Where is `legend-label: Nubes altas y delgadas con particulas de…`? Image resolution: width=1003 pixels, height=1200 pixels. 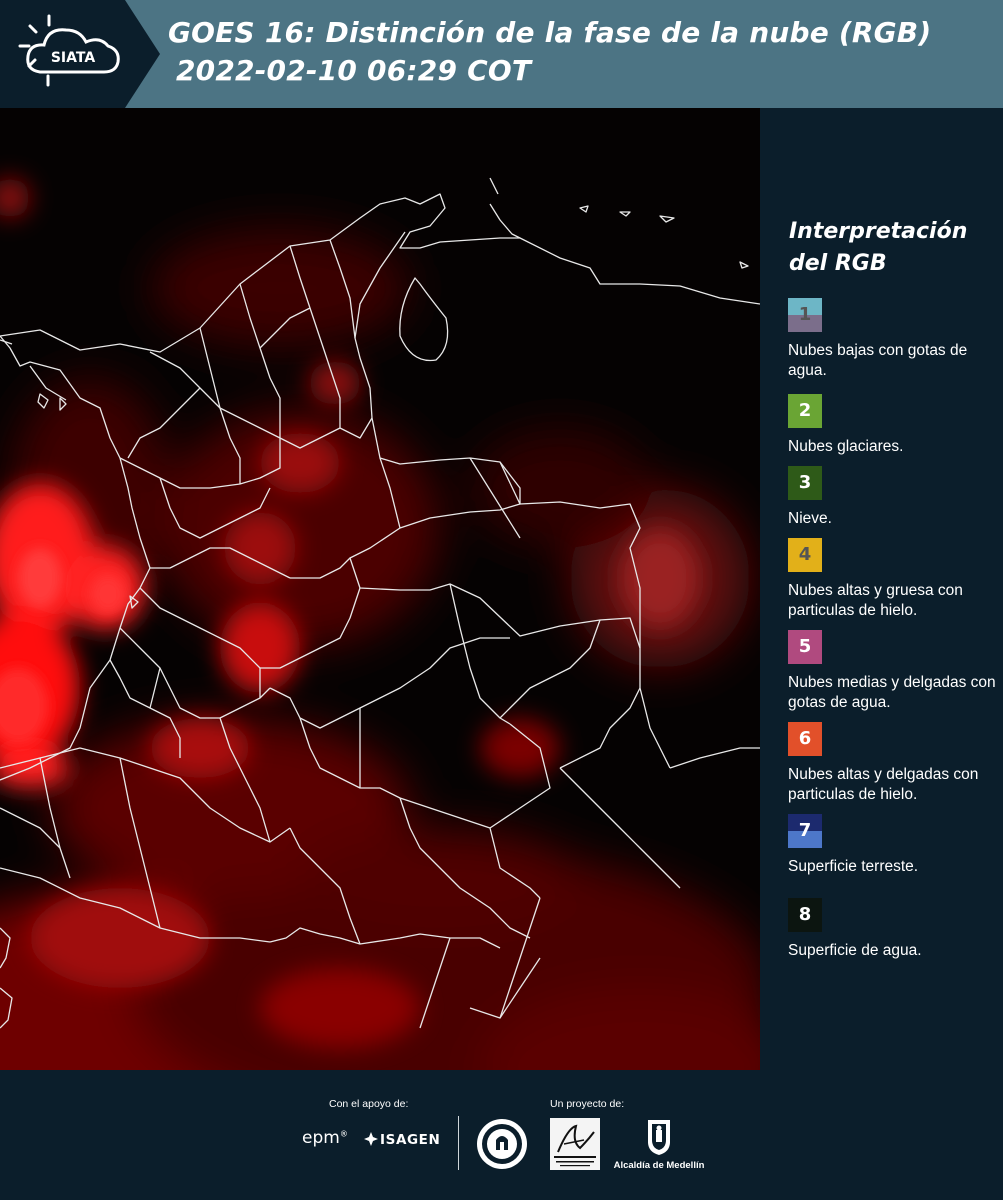 legend-label: Nubes altas y delgadas con particulas de… is located at coordinates (883, 784).